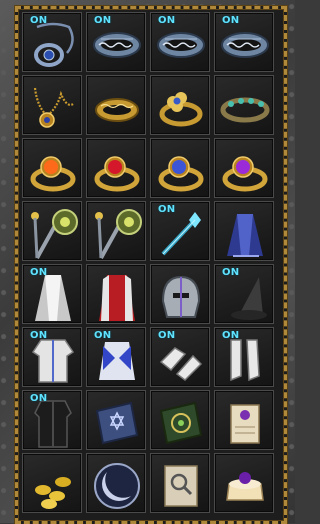  I want to click on gold-flower-ring-icon, so click(181, 108).